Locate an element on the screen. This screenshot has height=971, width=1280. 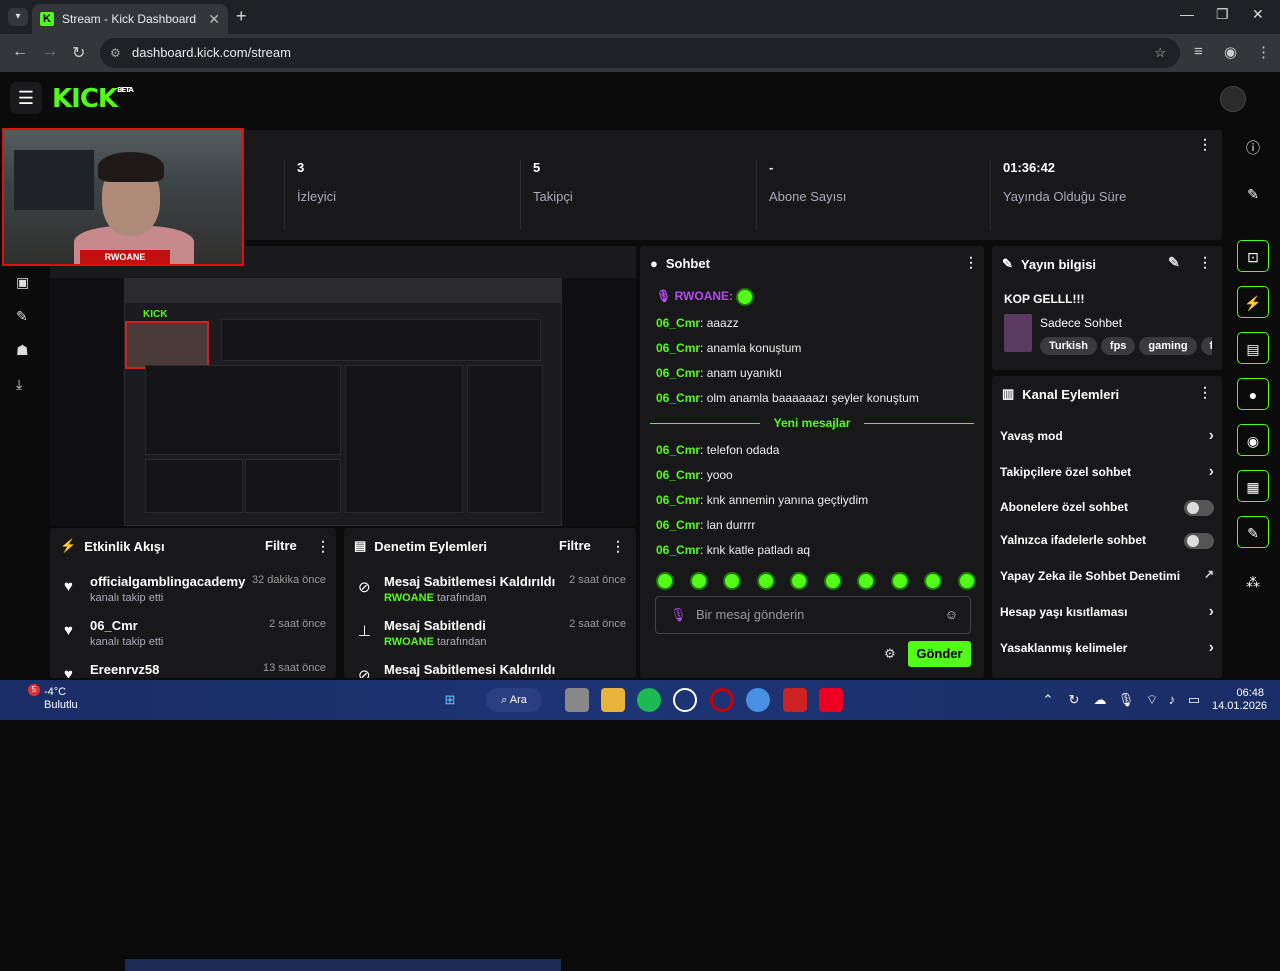
taskbar-clock: 06:48 14.01.2026 is located at coordinates (1239, 700).